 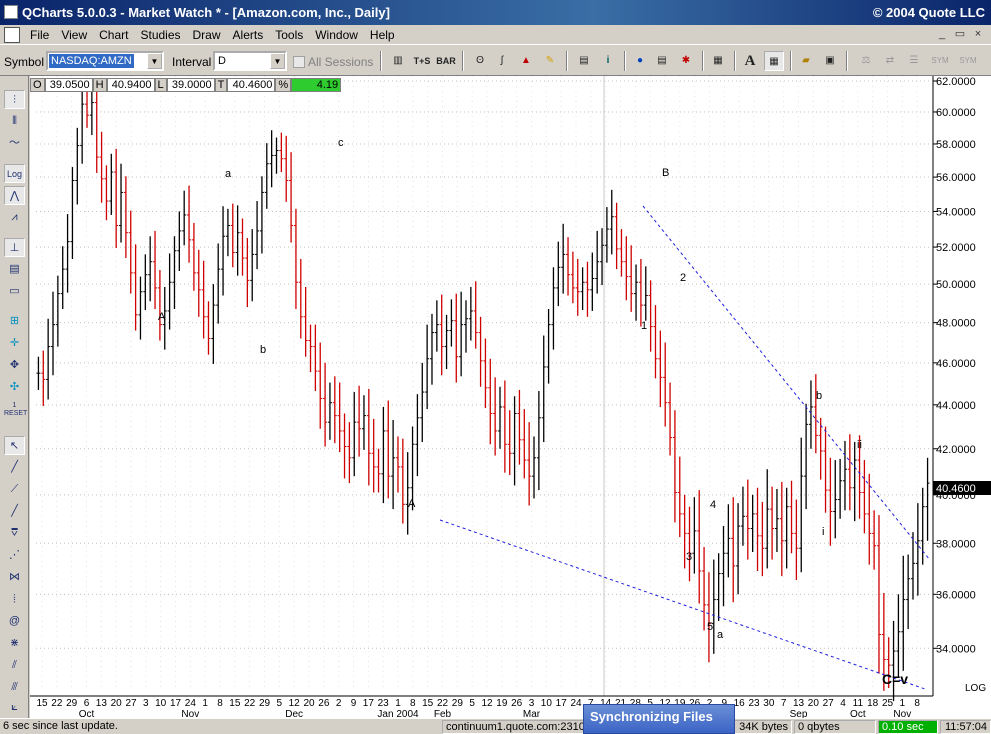 I want to click on sym-button-icon: SYM, so click(x=940, y=61).